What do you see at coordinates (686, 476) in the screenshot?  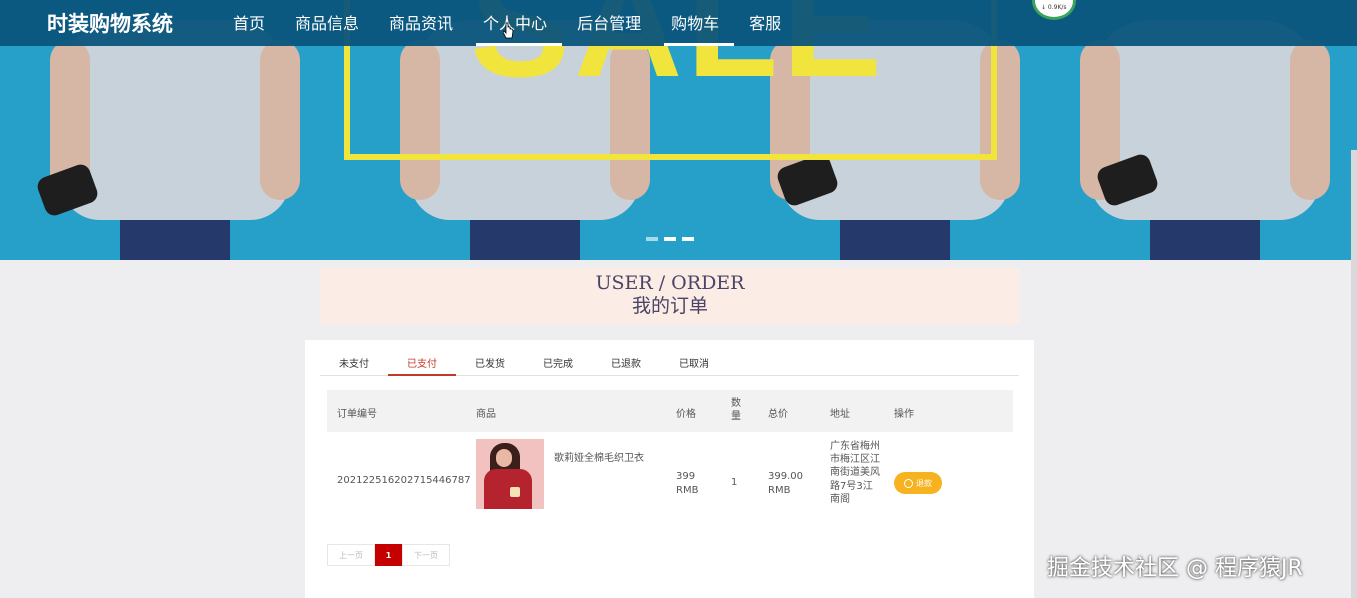 I see `price-value: 399` at bounding box center [686, 476].